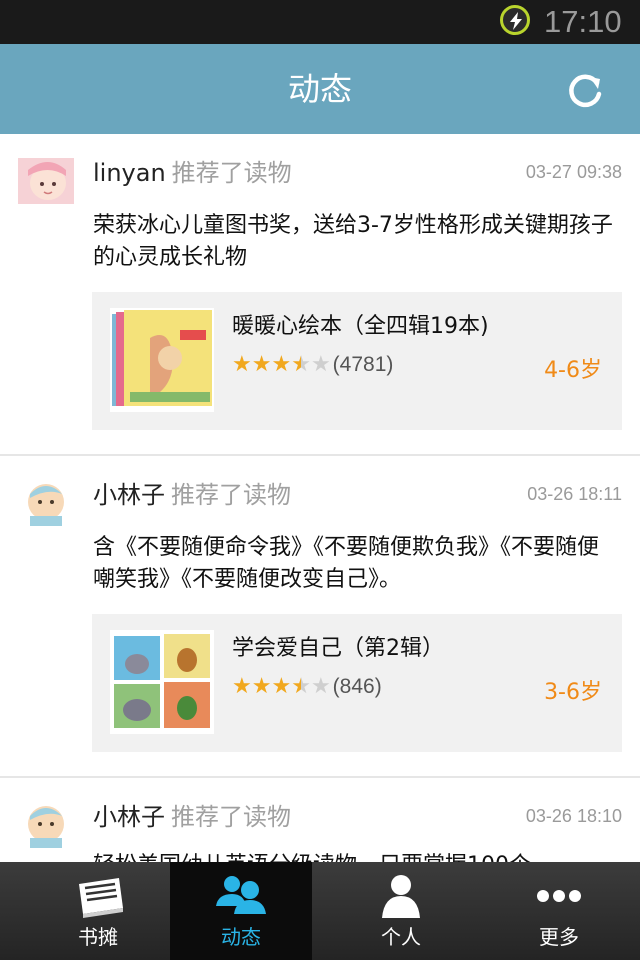 This screenshot has height=960, width=640. I want to click on rating-count: (4781), so click(363, 364).